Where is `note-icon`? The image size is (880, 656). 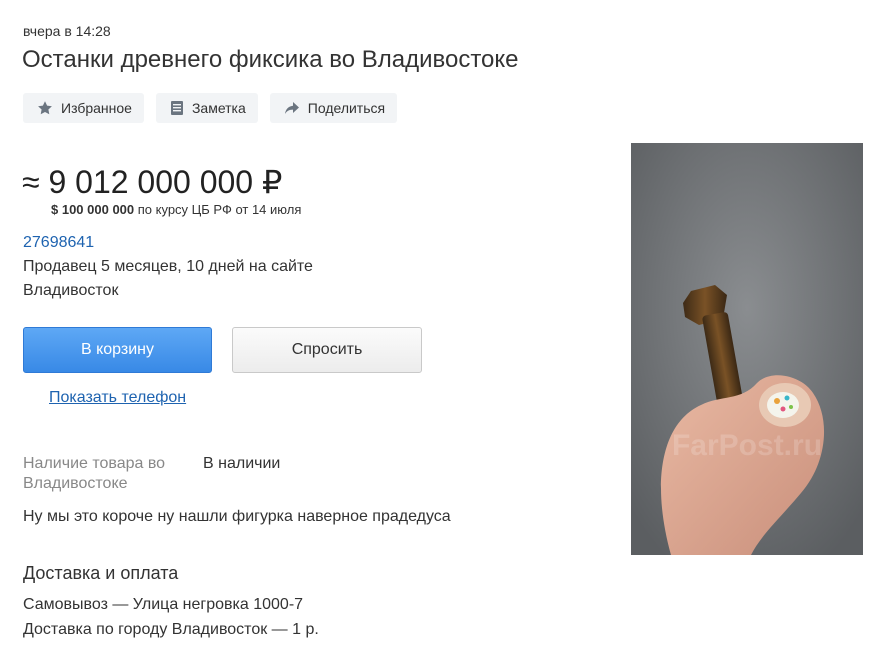
note-icon is located at coordinates (177, 108).